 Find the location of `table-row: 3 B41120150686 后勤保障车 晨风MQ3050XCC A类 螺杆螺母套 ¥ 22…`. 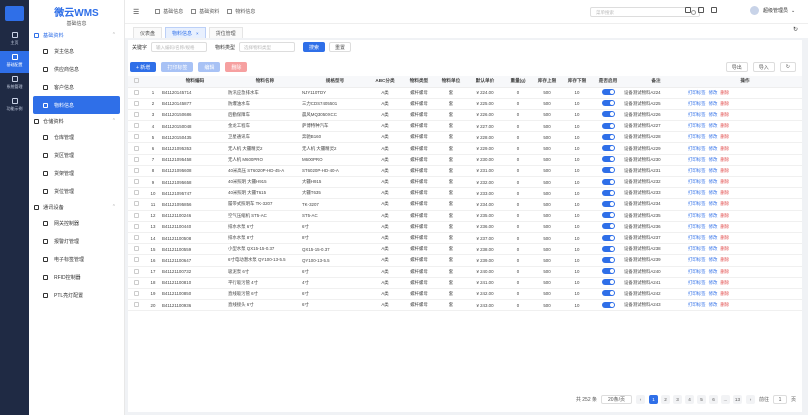

table-row: 3 B41120150686 后勤保障车 晨风MQ3050XCC A类 螺杆螺母套 ¥ 22… is located at coordinates (465, 115).